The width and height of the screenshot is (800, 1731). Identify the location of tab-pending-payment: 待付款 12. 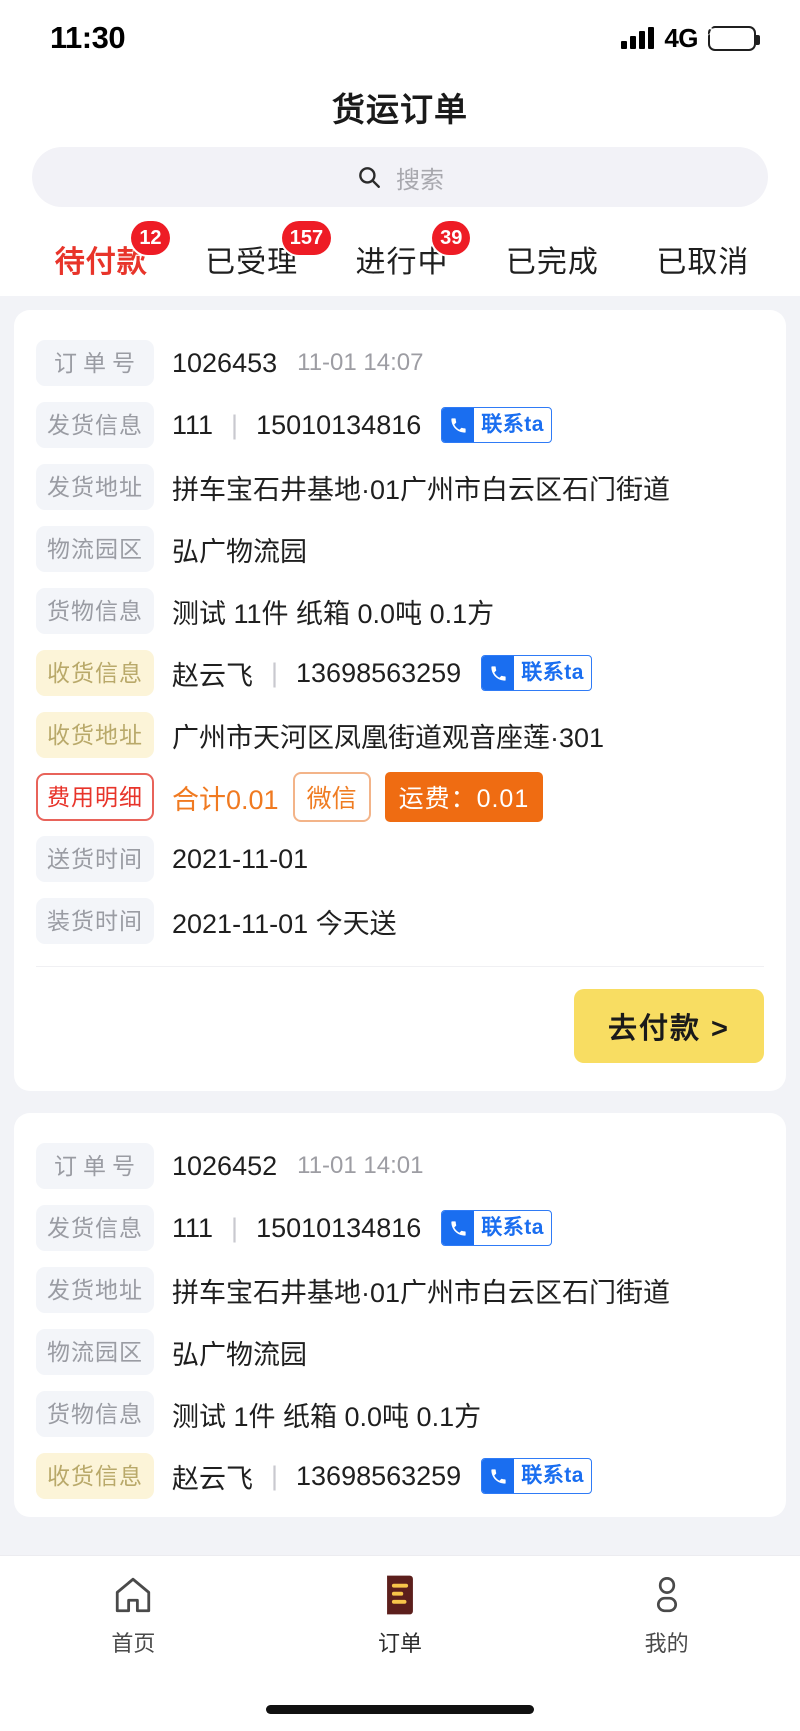
(101, 251).